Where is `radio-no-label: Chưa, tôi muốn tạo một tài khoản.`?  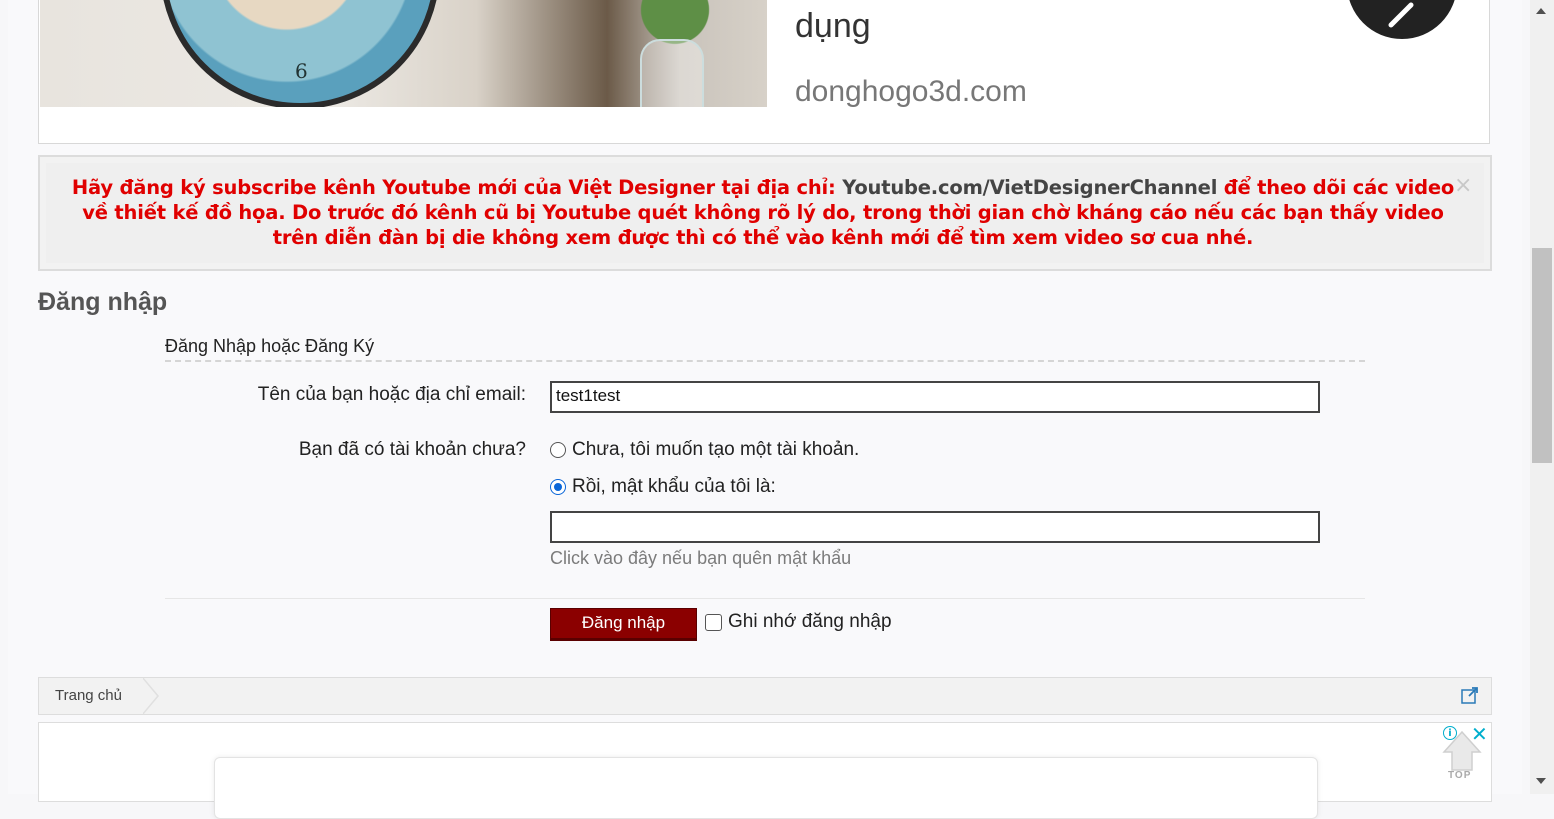 radio-no-label: Chưa, tôi muốn tạo một tài khoản. is located at coordinates (715, 450).